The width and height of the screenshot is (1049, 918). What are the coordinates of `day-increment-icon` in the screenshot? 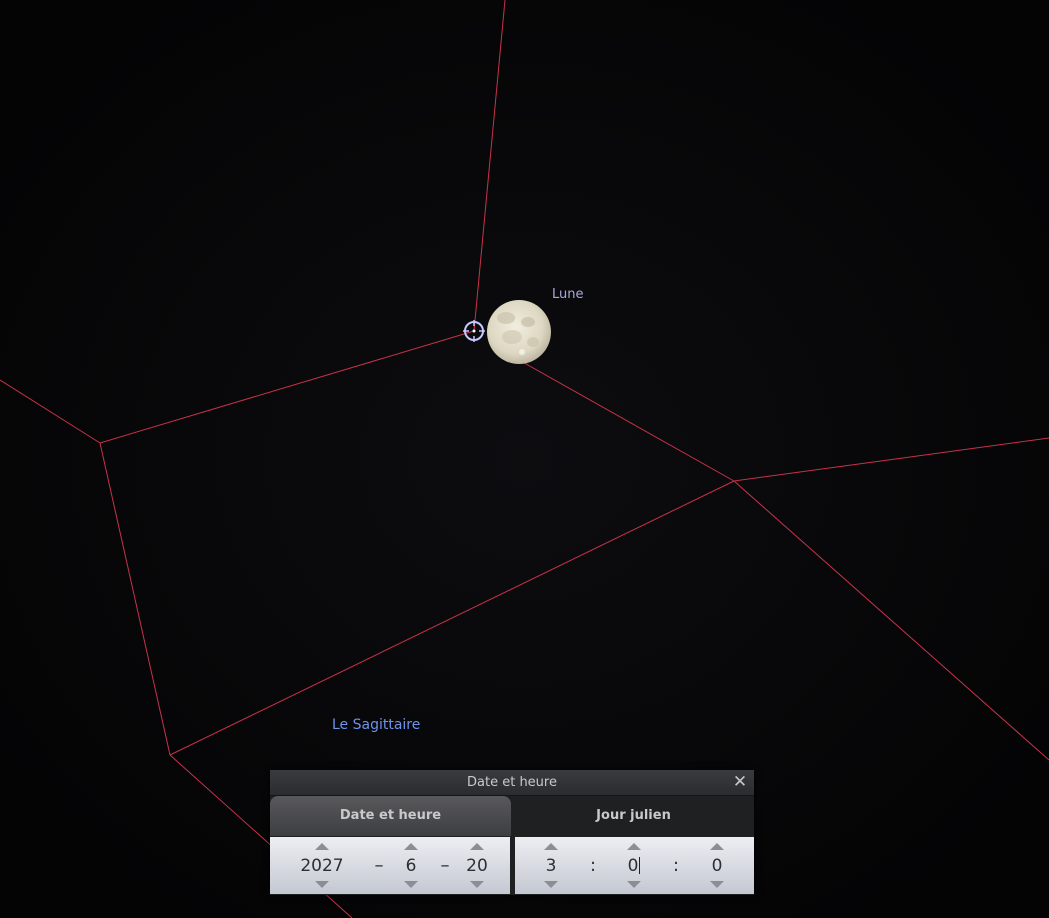 It's located at (477, 846).